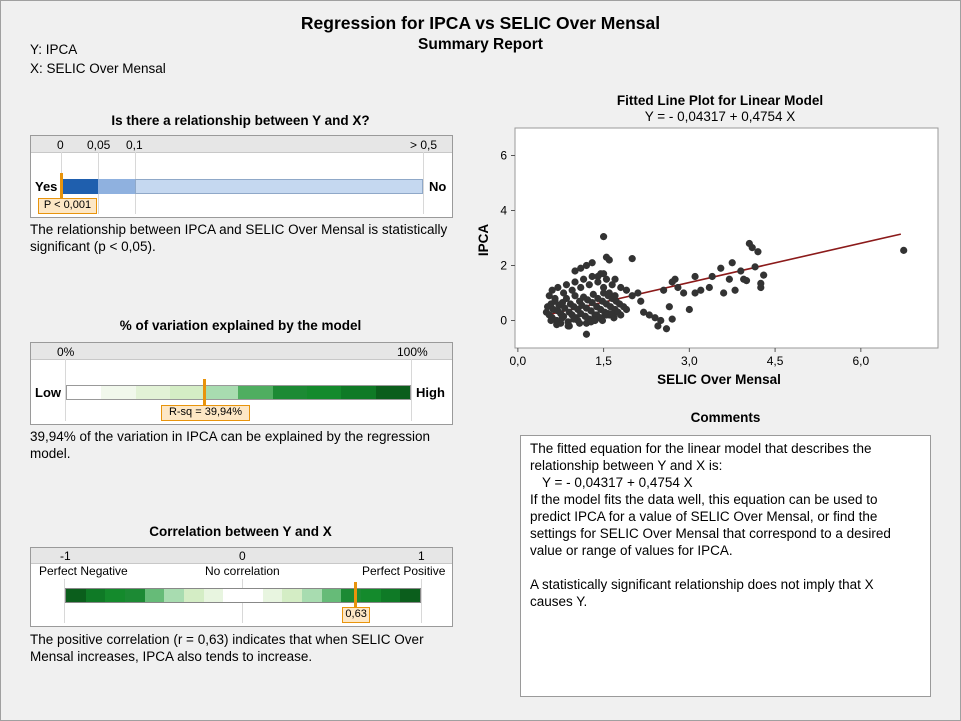 Image resolution: width=961 pixels, height=721 pixels. I want to click on x-tick-label: 6,0, so click(860, 361).